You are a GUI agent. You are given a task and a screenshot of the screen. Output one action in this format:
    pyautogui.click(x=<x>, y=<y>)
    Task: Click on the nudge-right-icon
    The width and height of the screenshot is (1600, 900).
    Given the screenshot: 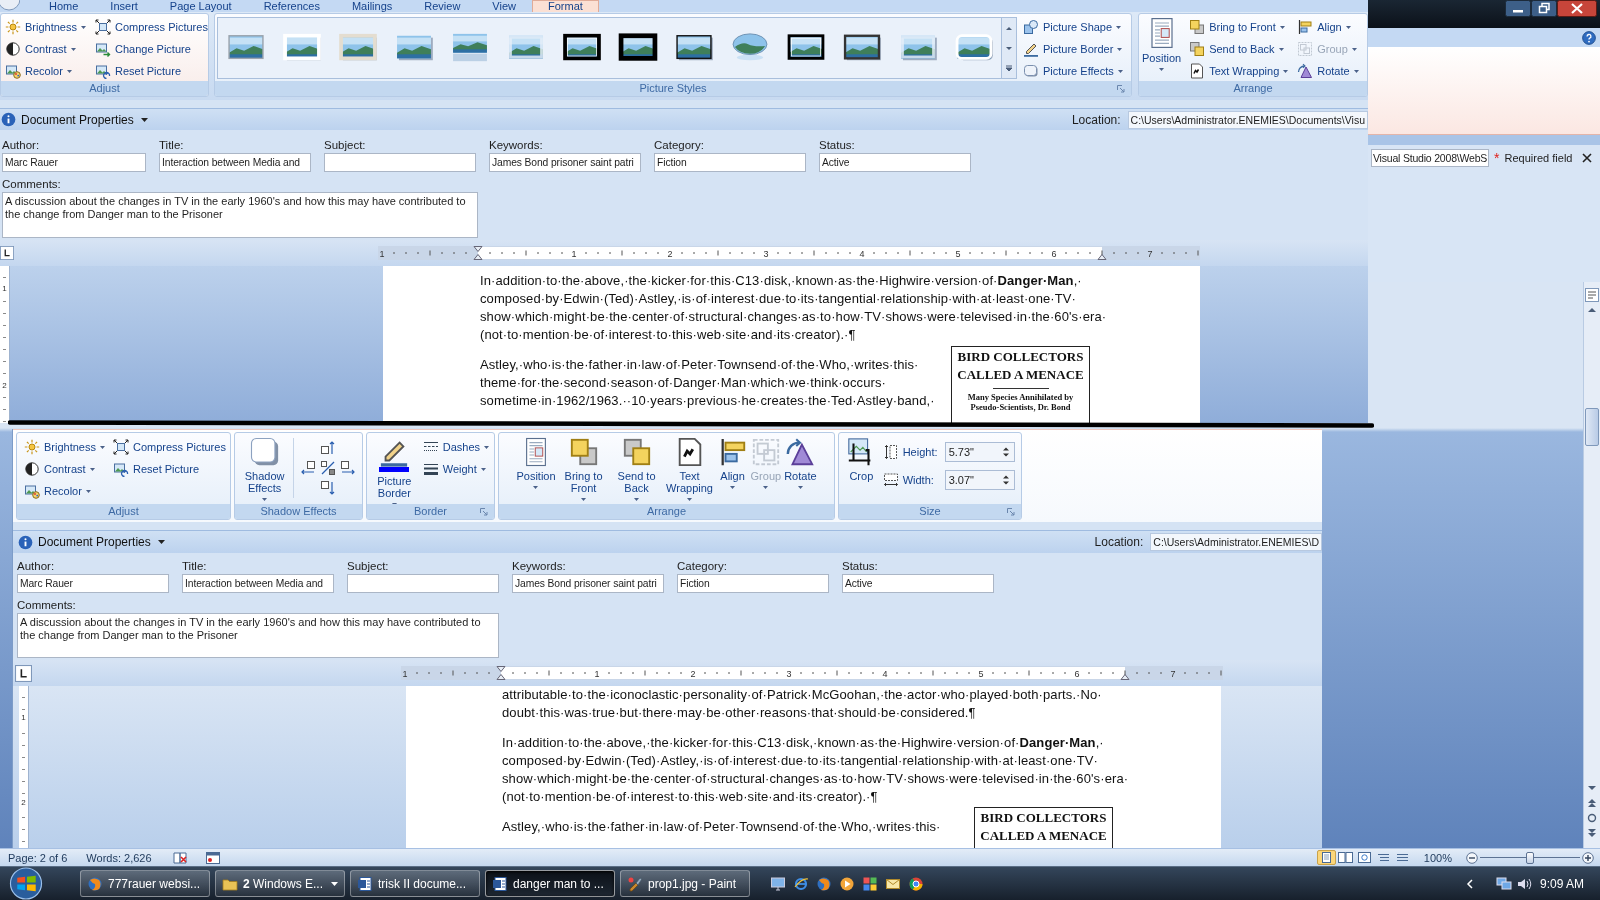 What is the action you would take?
    pyautogui.click(x=348, y=468)
    